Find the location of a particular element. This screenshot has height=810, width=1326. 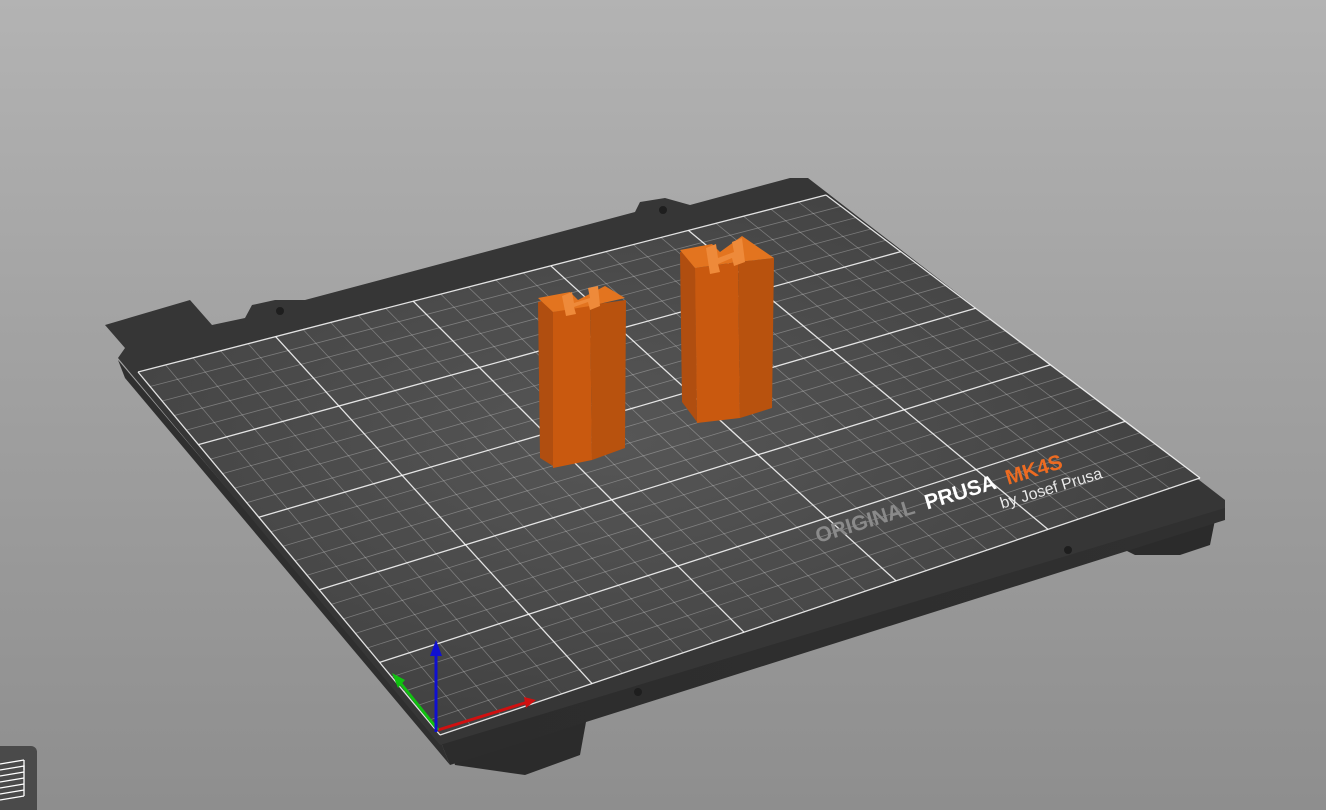

layers-icon is located at coordinates (12, 780).